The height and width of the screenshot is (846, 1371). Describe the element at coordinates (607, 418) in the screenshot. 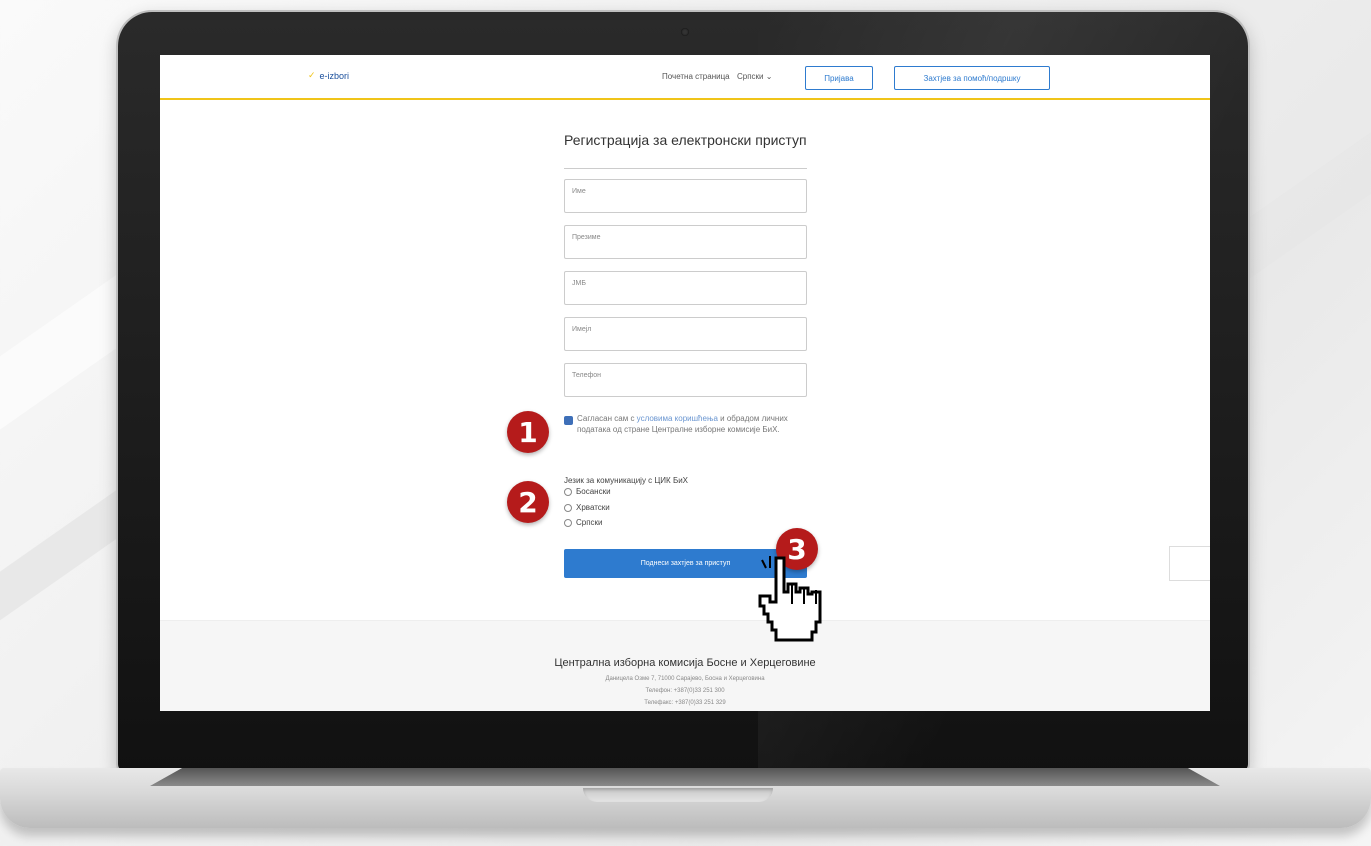

I see `consent-prefix: Сагласан сам с` at that location.